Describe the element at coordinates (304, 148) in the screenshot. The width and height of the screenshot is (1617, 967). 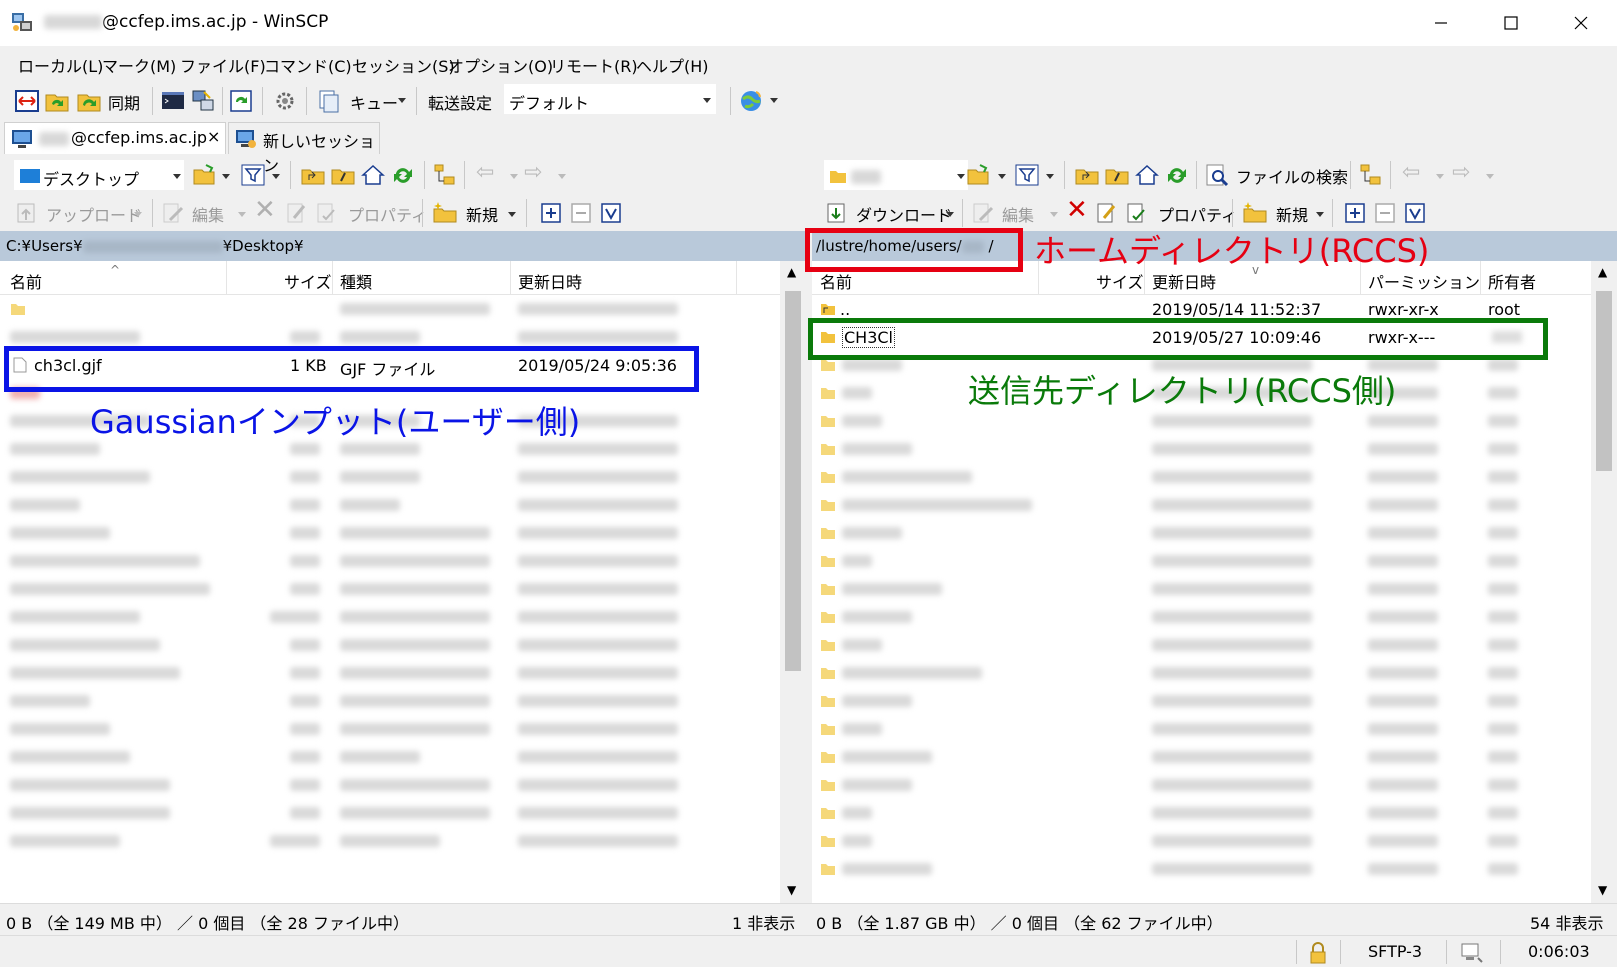
I see `tab-new-session: 新しいセッション` at that location.